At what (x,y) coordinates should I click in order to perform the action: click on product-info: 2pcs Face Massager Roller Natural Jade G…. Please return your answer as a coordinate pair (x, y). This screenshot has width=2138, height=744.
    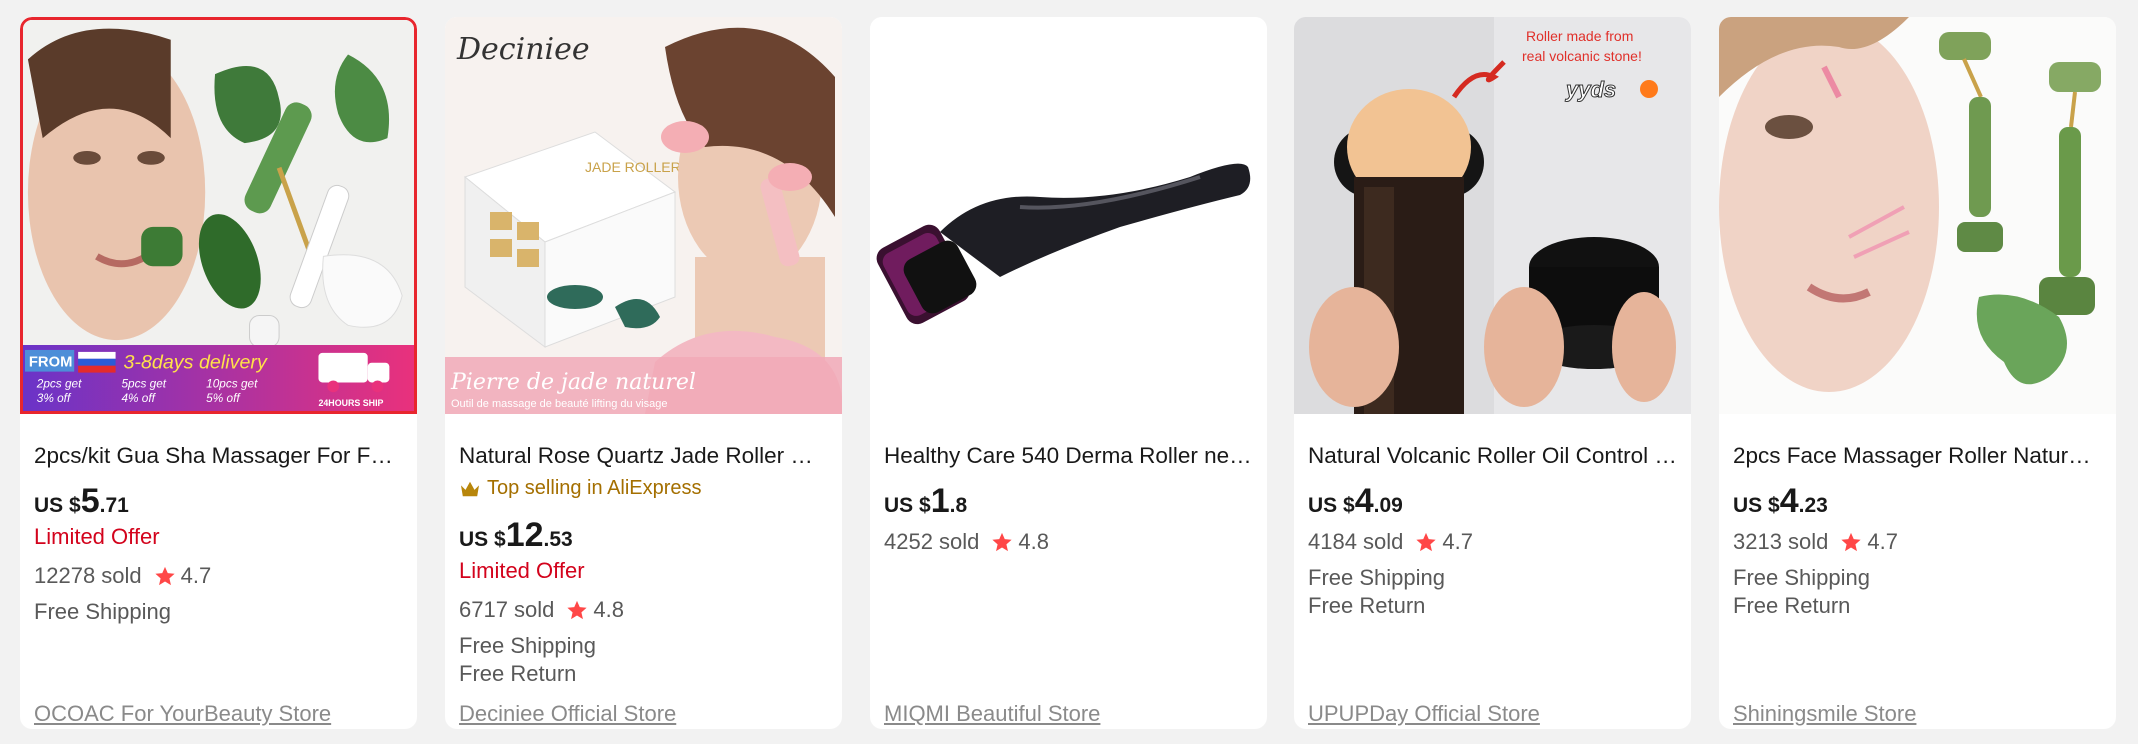
    Looking at the image, I should click on (1918, 571).